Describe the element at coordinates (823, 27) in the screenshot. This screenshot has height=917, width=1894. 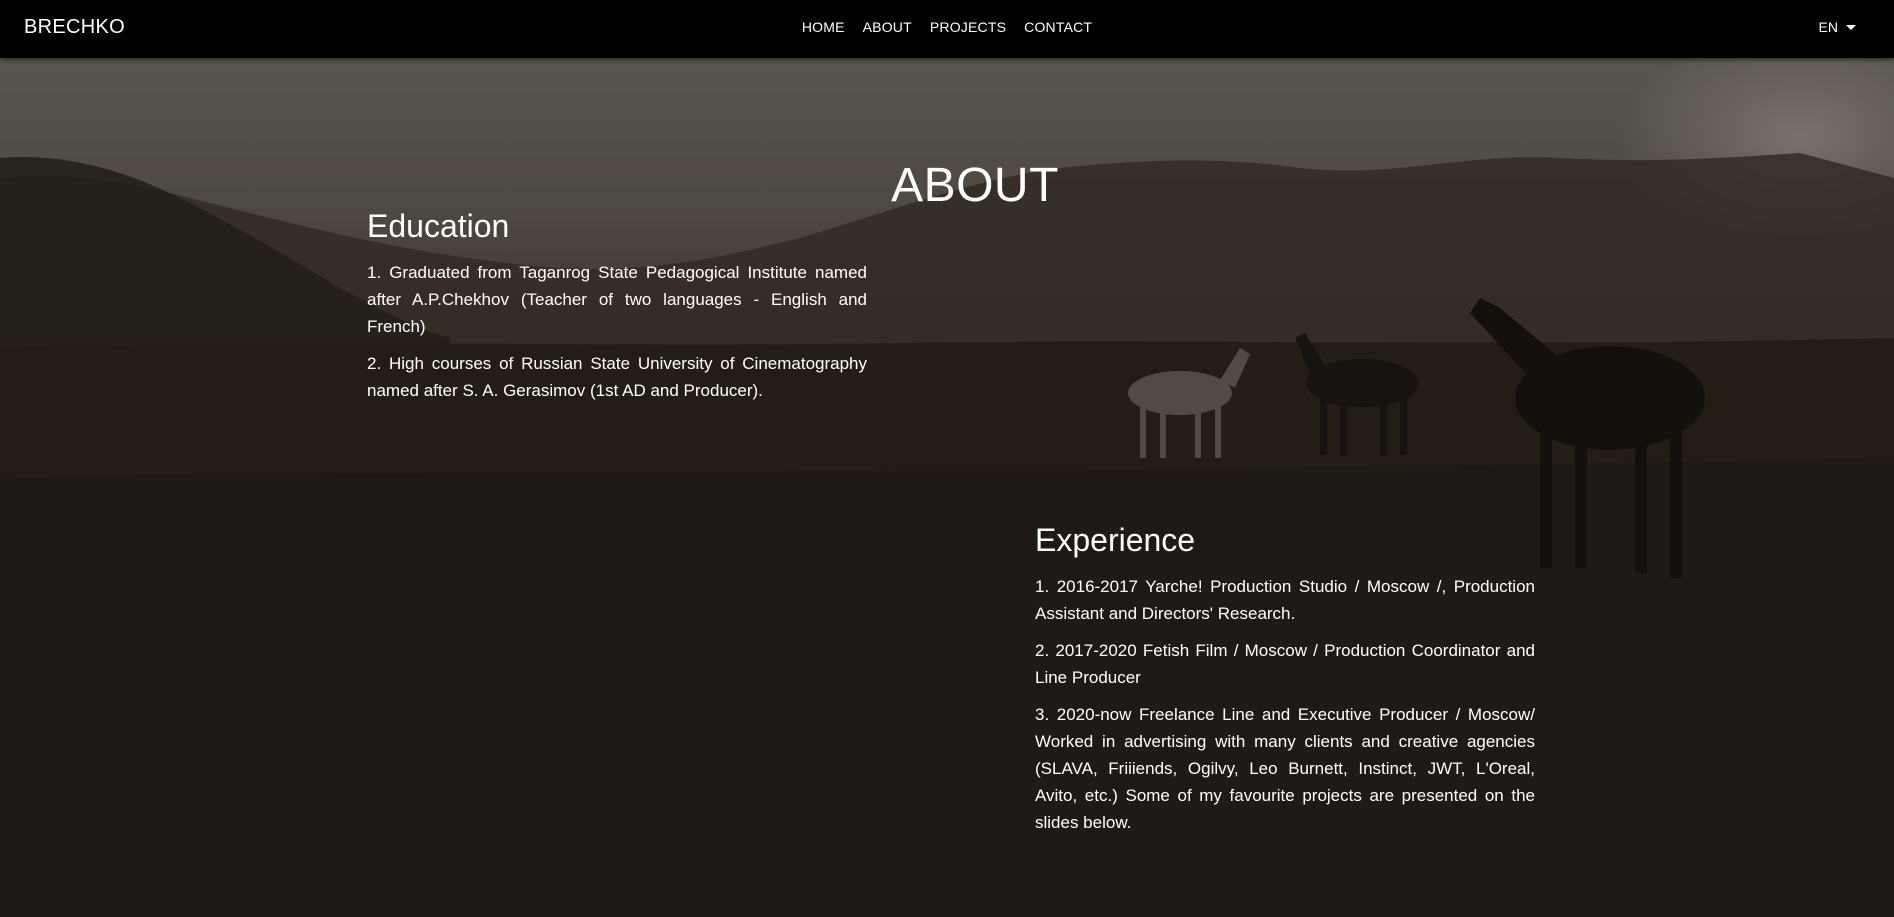
I see `nav-home-link: HOME` at that location.